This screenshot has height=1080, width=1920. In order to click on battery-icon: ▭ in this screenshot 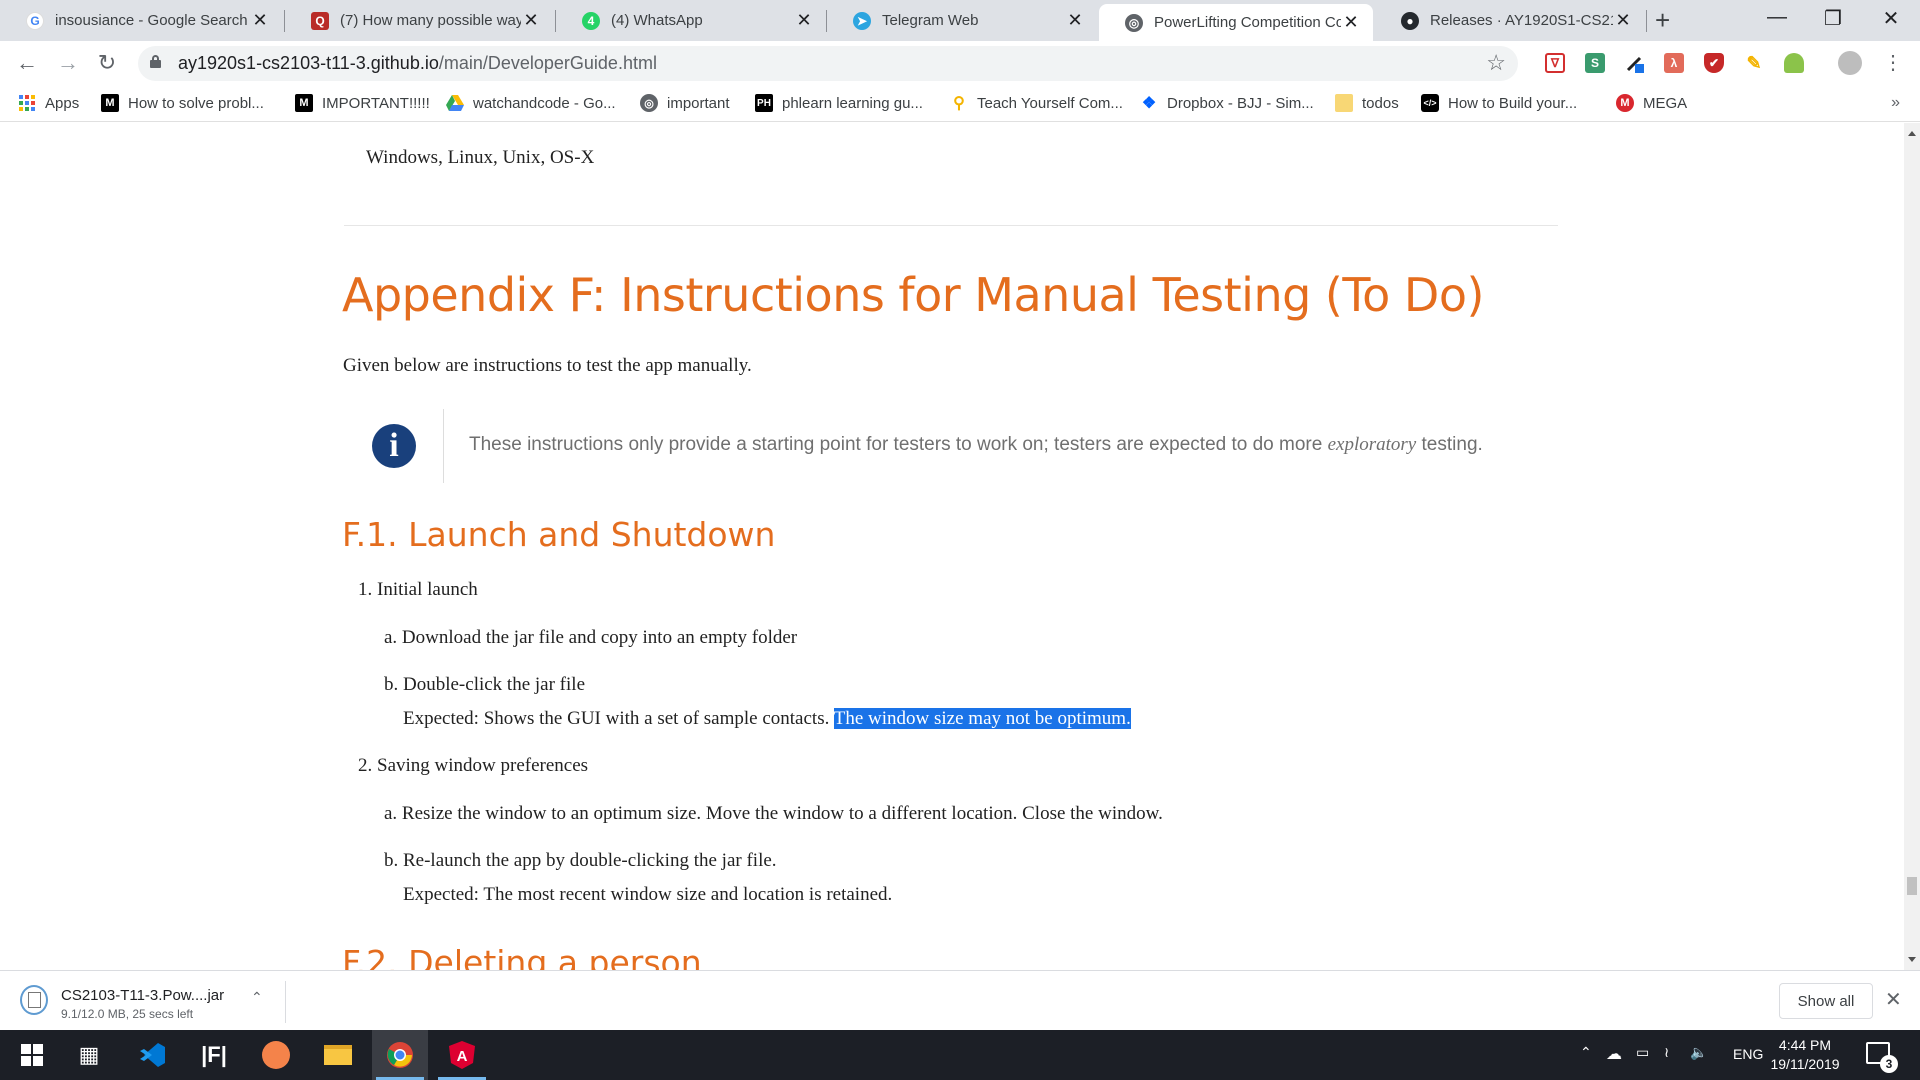, I will do `click(1642, 1052)`.